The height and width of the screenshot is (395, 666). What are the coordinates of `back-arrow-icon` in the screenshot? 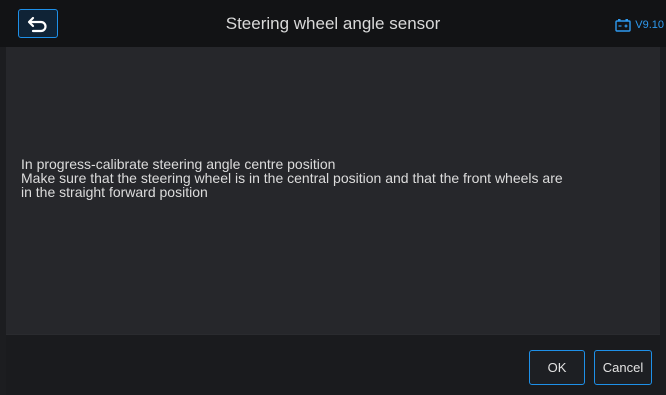 It's located at (37, 24).